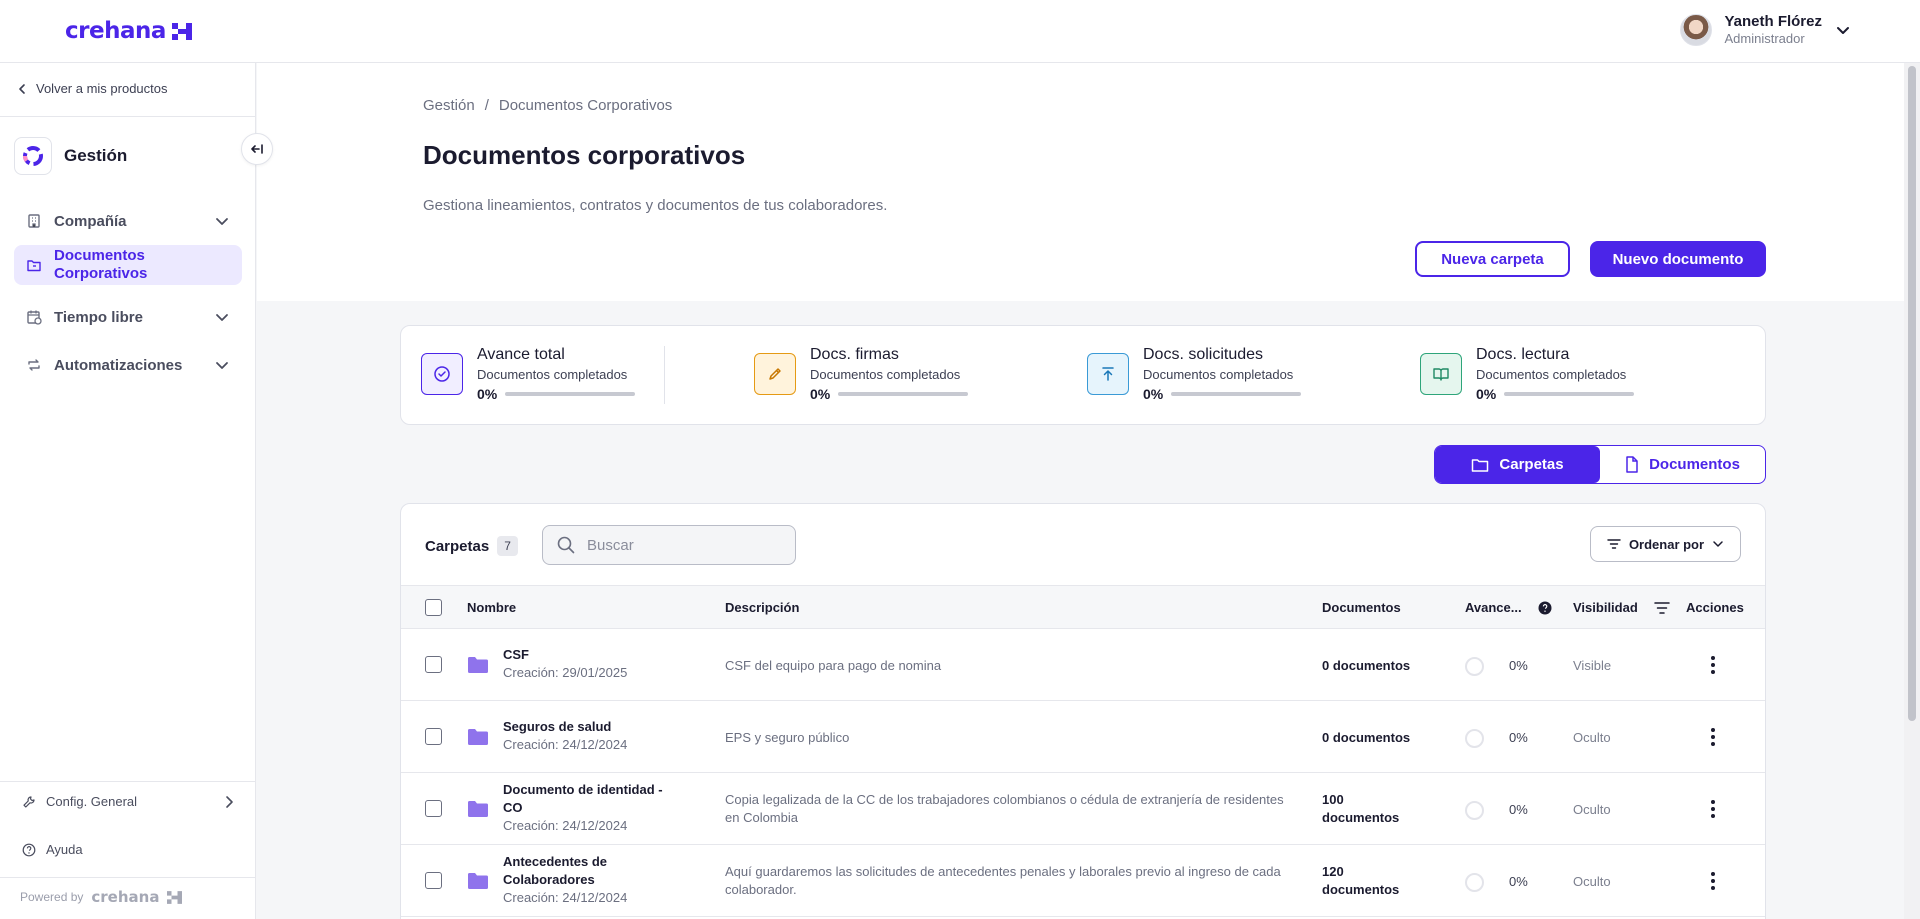 This screenshot has height=919, width=1920. I want to click on sidebar-item-automatizaciones: Automatizaciones, so click(128, 365).